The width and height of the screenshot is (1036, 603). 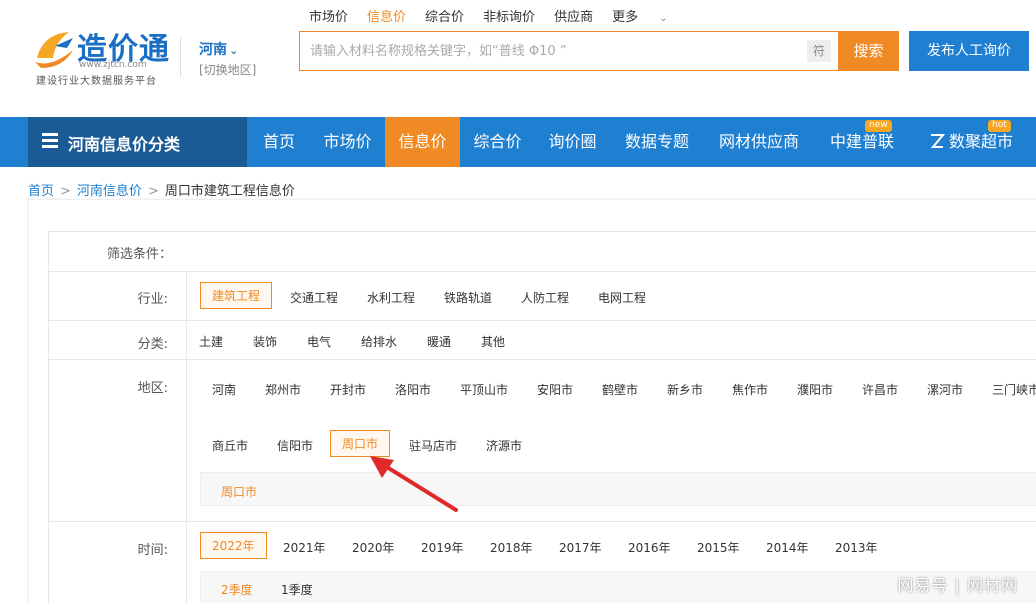 What do you see at coordinates (161, 189) in the screenshot?
I see `breadcrumb: 首页 > 河南信息价 > 周口市建筑工程信息价` at bounding box center [161, 189].